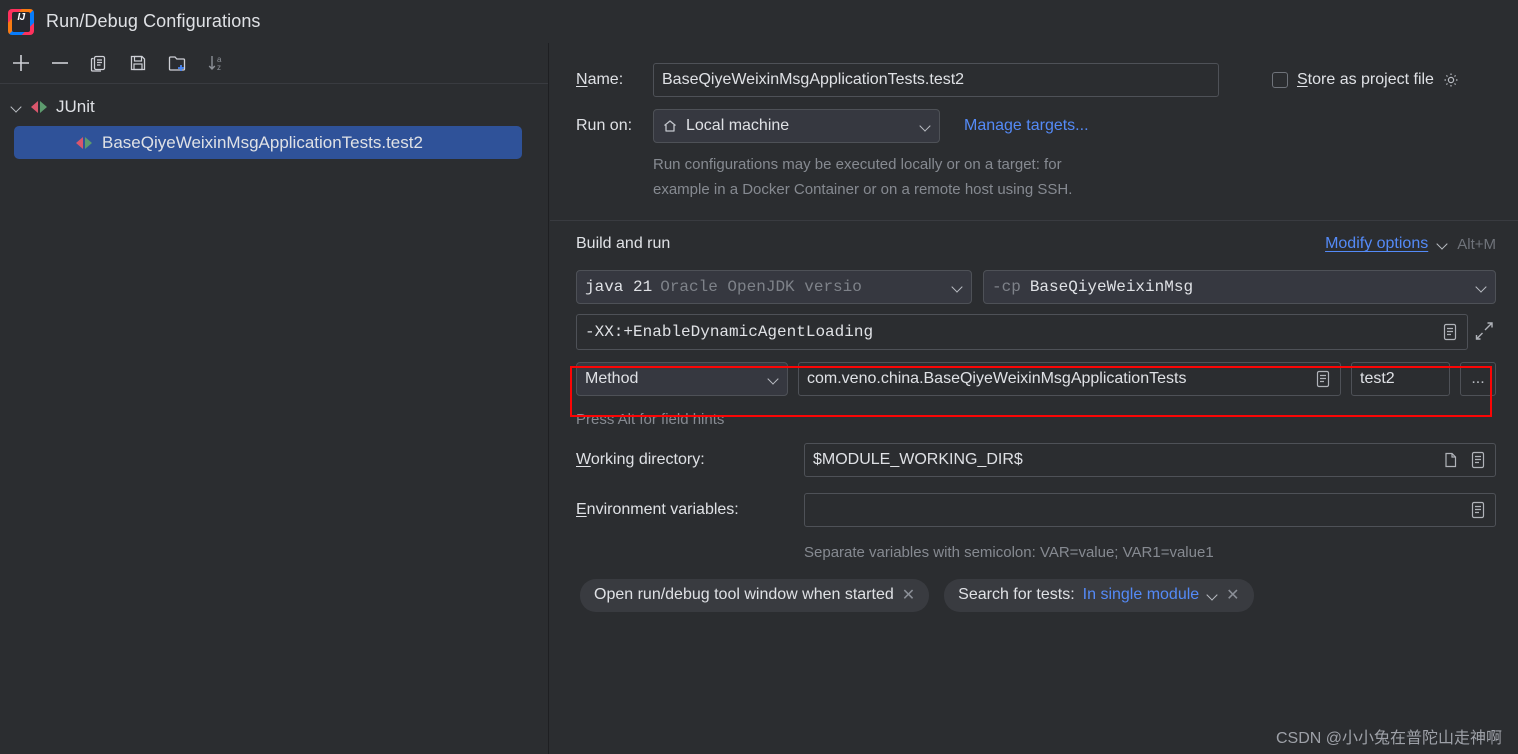 The image size is (1518, 754). I want to click on gear-icon, so click(1451, 80).